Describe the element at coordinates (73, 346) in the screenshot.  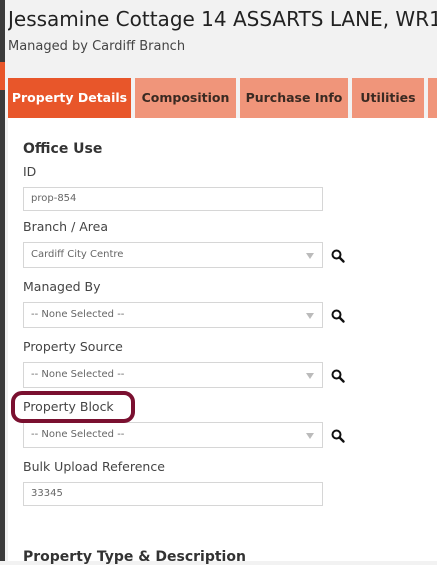
I see `property-source-label: Property Source` at that location.